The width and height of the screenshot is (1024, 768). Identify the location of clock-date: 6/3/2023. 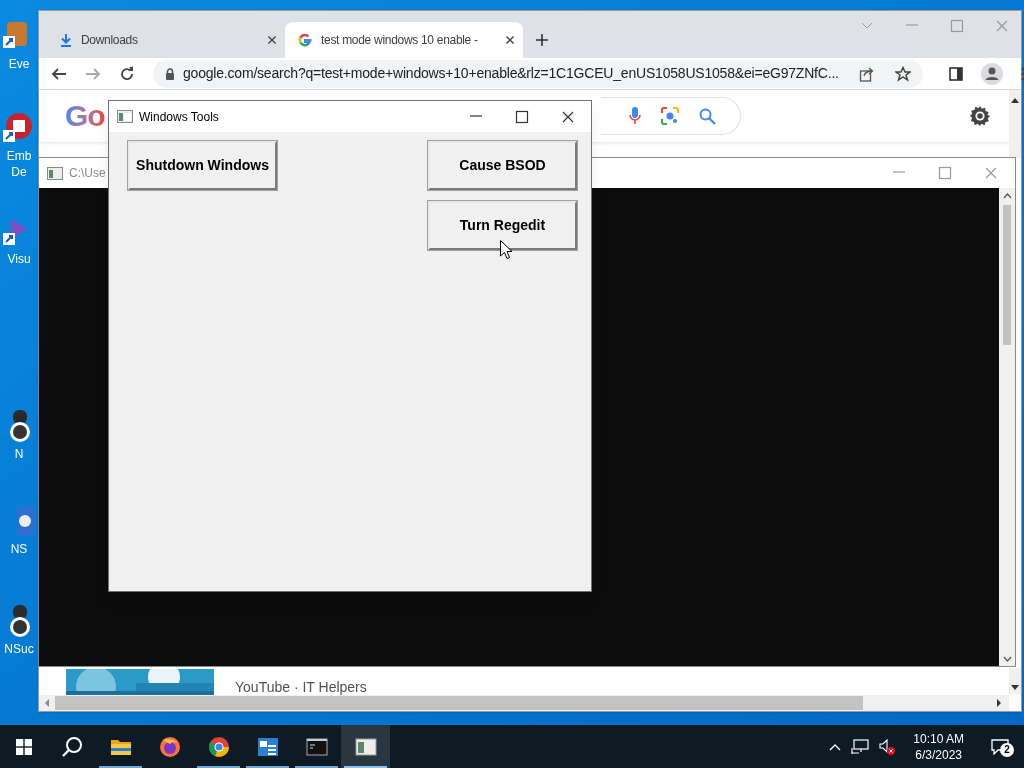
(938, 754).